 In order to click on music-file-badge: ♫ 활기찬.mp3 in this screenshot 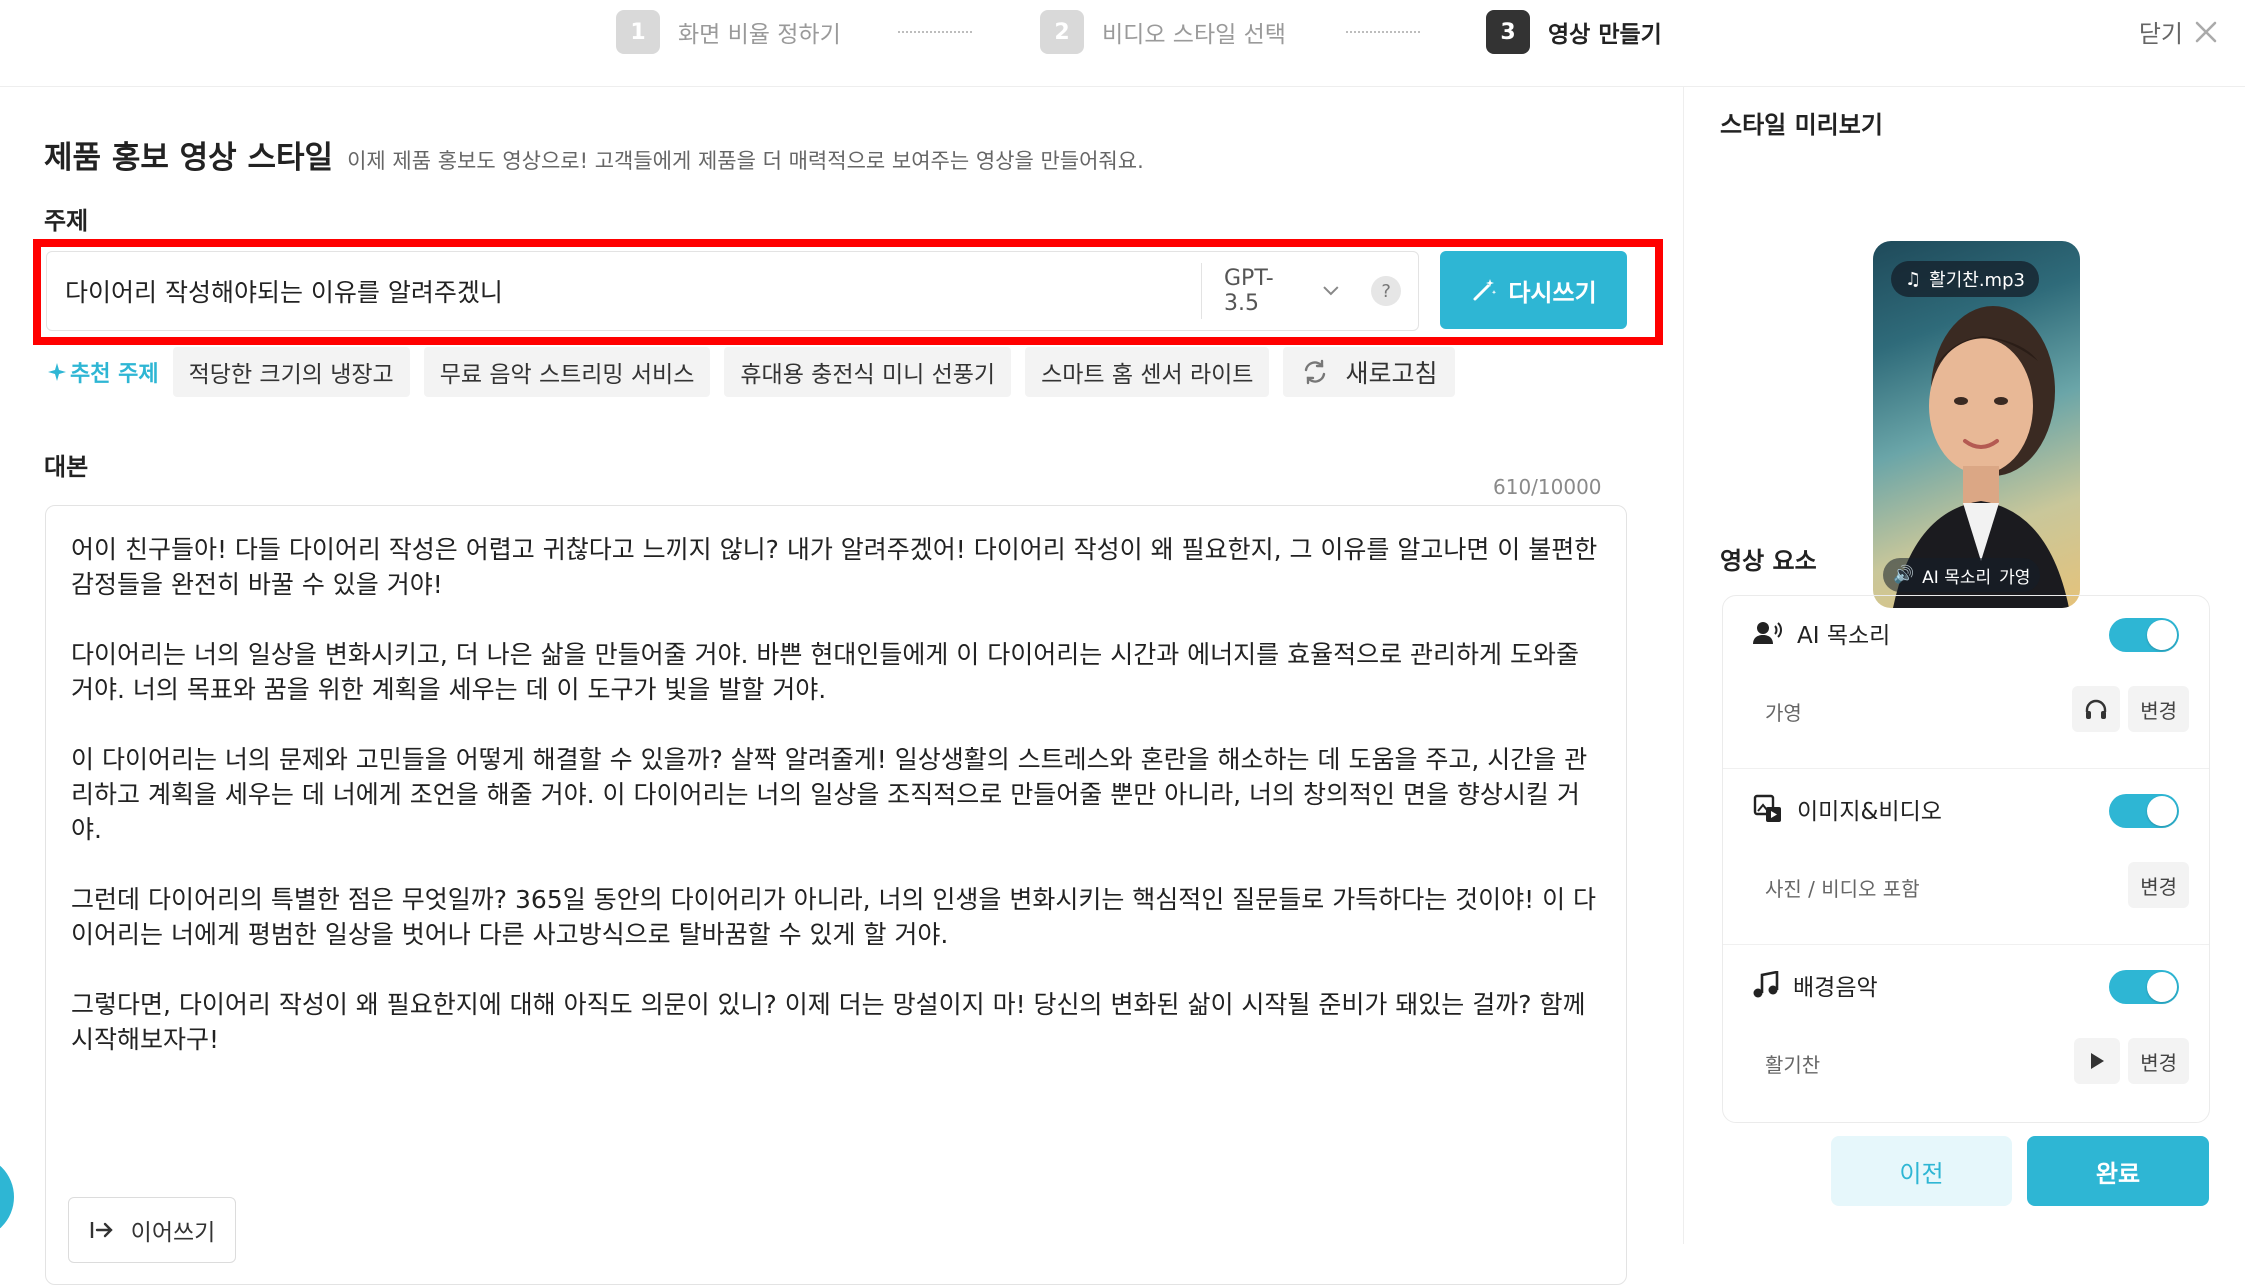, I will do `click(1965, 279)`.